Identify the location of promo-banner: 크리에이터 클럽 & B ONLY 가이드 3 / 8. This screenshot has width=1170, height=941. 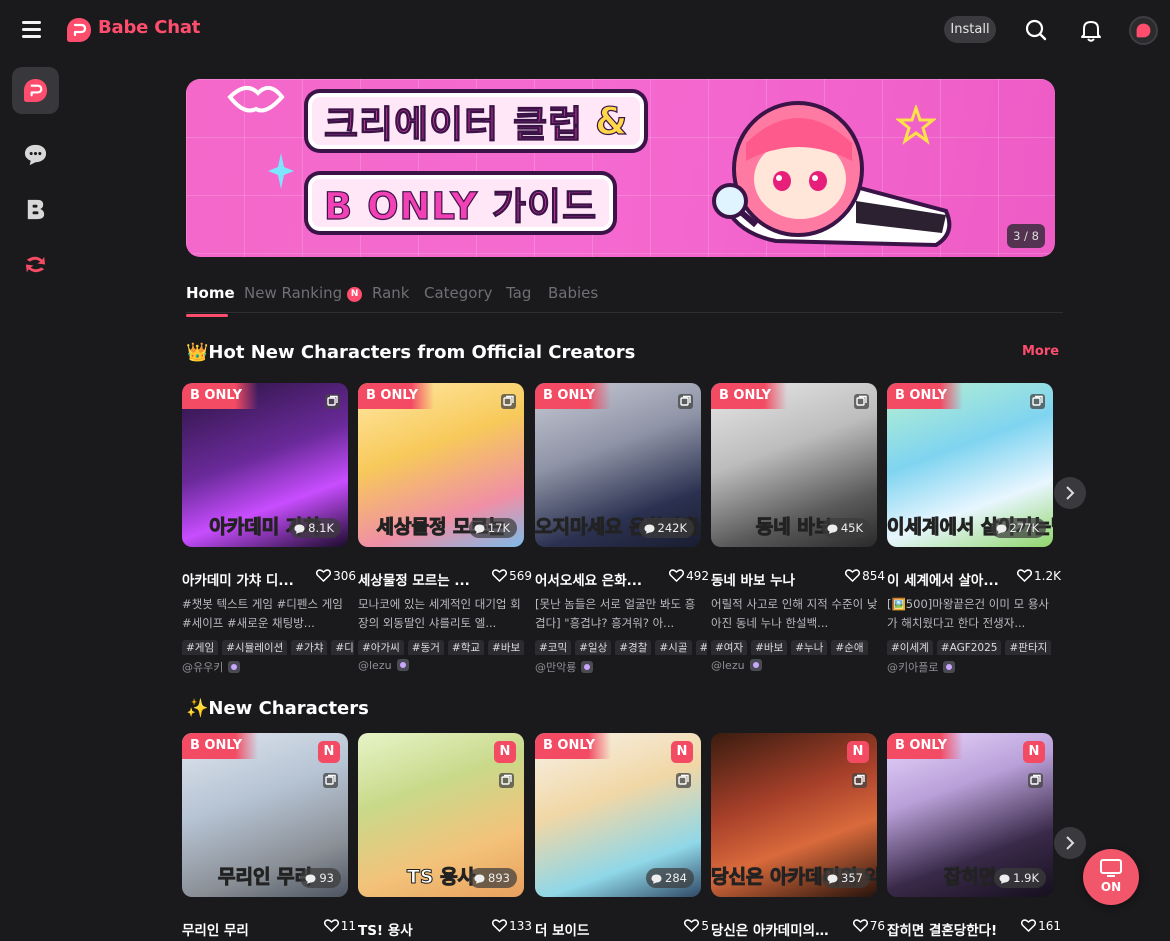
(620, 168).